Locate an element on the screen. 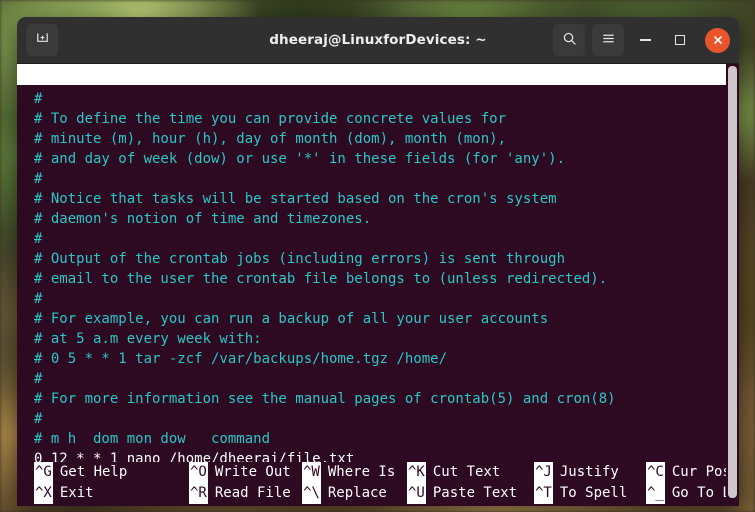 The height and width of the screenshot is (512, 755). vertical-scrollbar is located at coordinates (732, 285).